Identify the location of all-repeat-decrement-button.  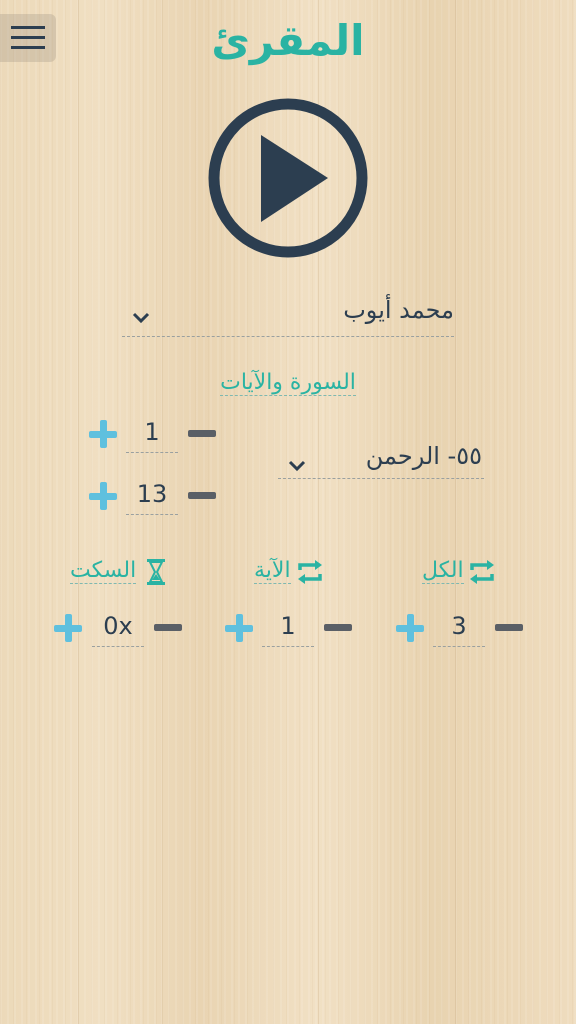
(510, 628).